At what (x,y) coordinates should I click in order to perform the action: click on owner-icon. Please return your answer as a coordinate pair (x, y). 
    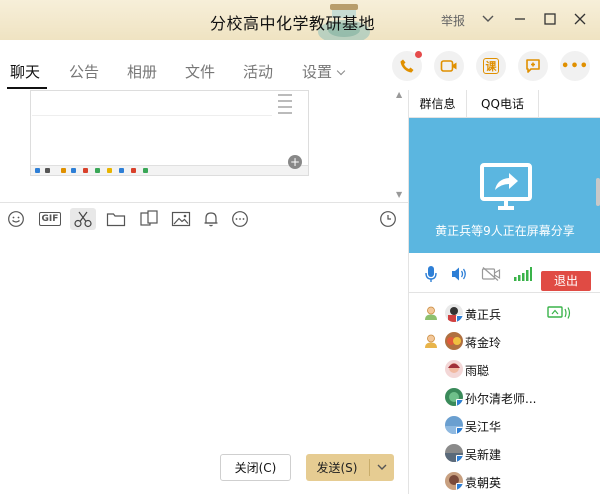
    Looking at the image, I should click on (431, 313).